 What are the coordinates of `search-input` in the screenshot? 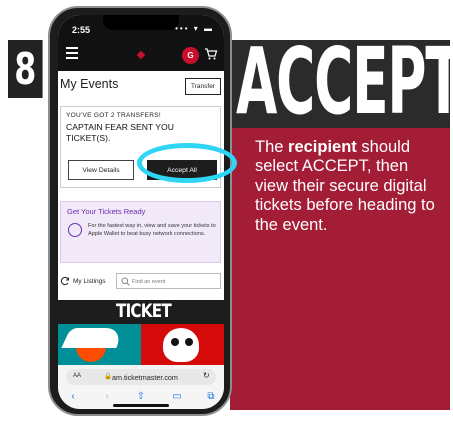 It's located at (175, 281).